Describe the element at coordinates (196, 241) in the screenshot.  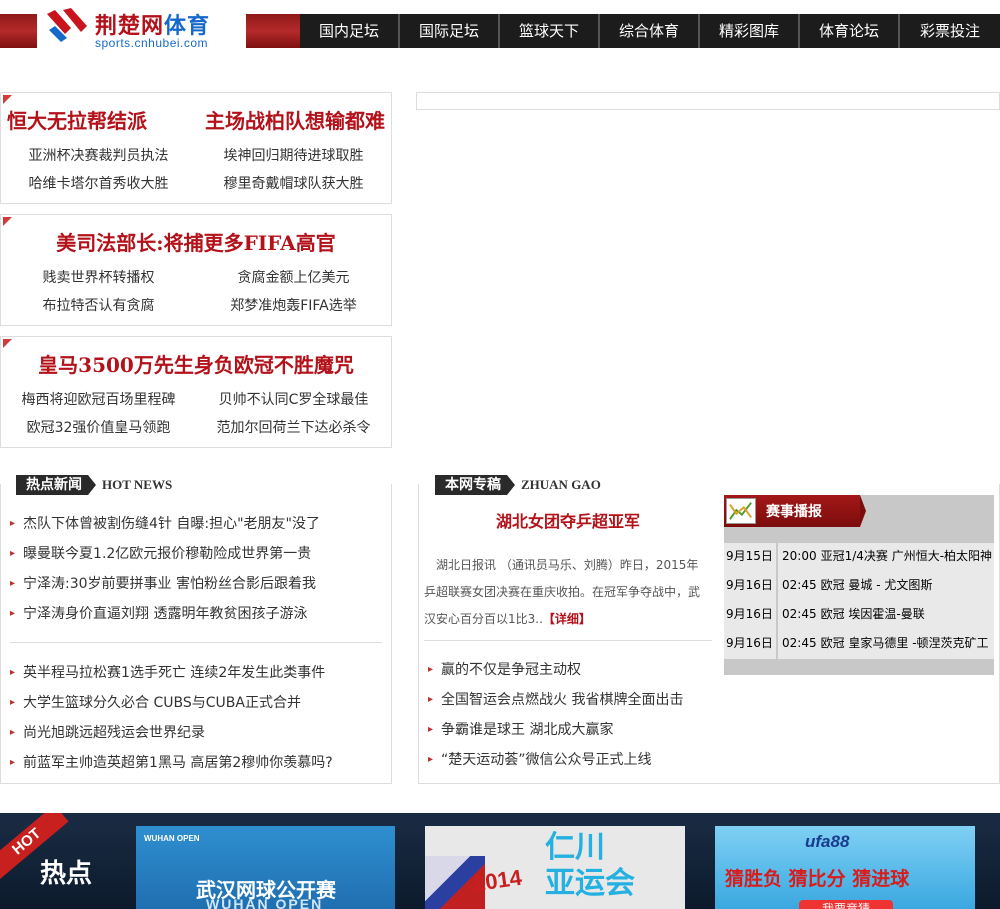
I see `headline-title: 美司法部长:将捕更多FIFA高官` at that location.